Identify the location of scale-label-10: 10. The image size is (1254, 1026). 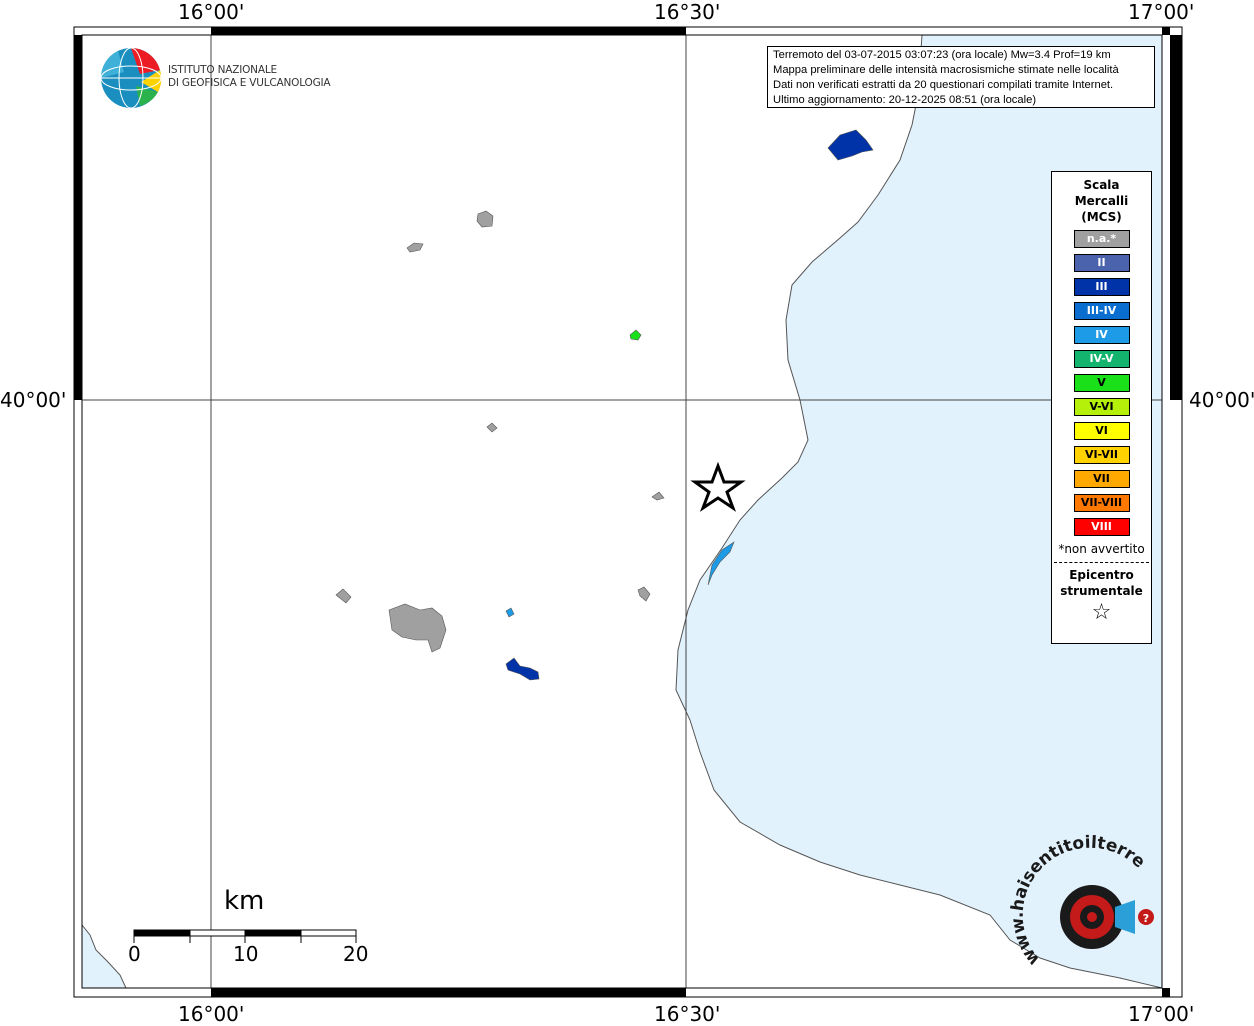
(246, 954).